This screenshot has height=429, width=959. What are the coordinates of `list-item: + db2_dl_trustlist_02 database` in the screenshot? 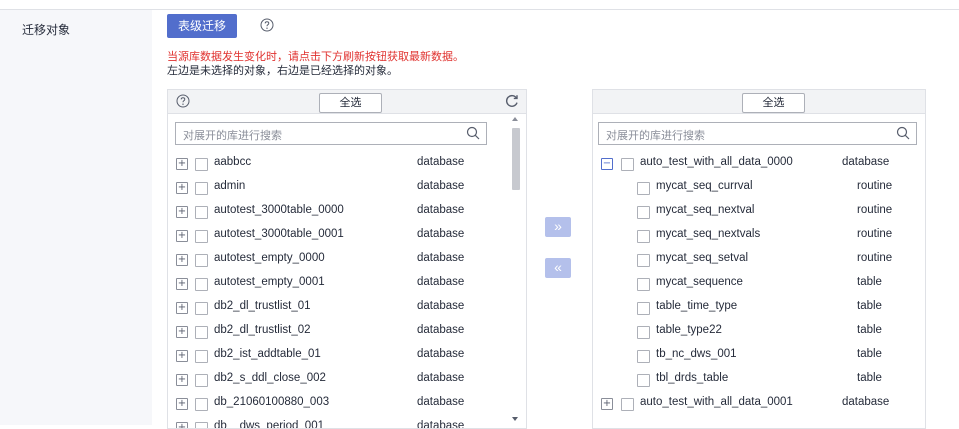 It's located at (338, 334).